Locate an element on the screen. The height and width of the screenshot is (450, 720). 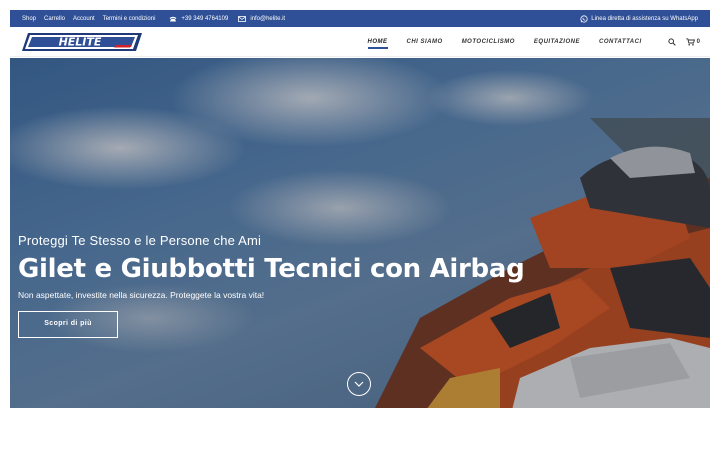
cart-icon is located at coordinates (690, 41).